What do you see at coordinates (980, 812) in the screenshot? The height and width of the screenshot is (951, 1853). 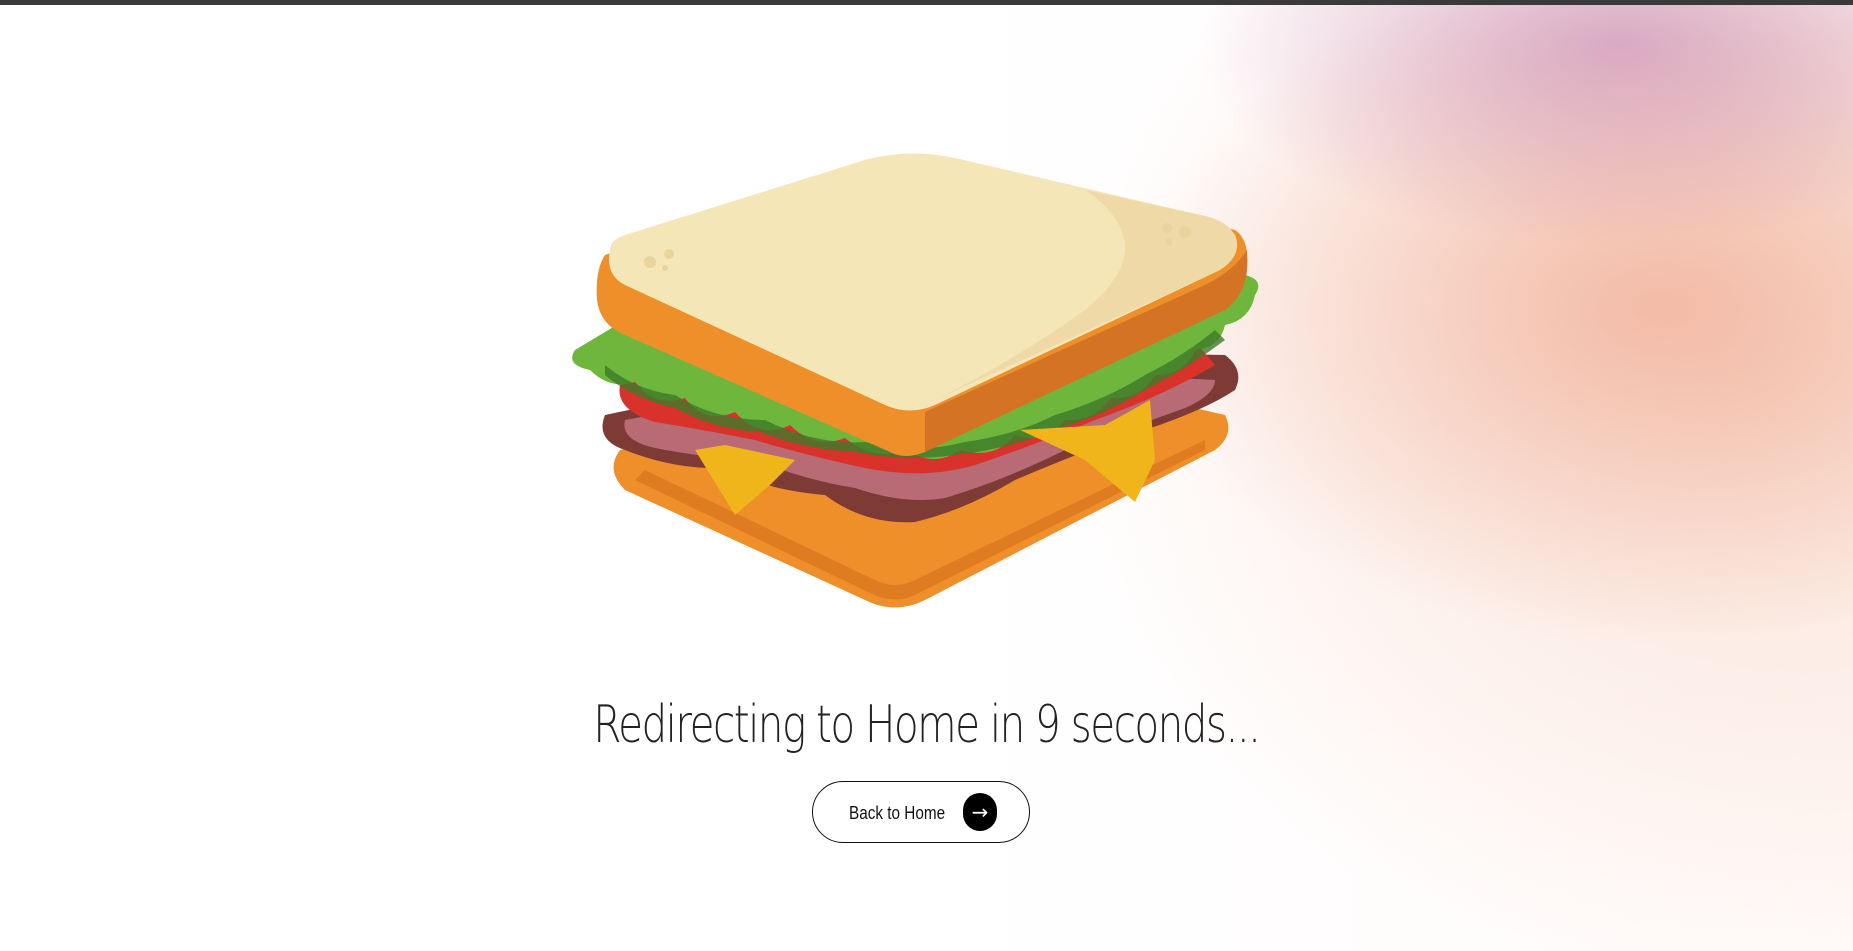 I see `arrow-right-icon: →` at bounding box center [980, 812].